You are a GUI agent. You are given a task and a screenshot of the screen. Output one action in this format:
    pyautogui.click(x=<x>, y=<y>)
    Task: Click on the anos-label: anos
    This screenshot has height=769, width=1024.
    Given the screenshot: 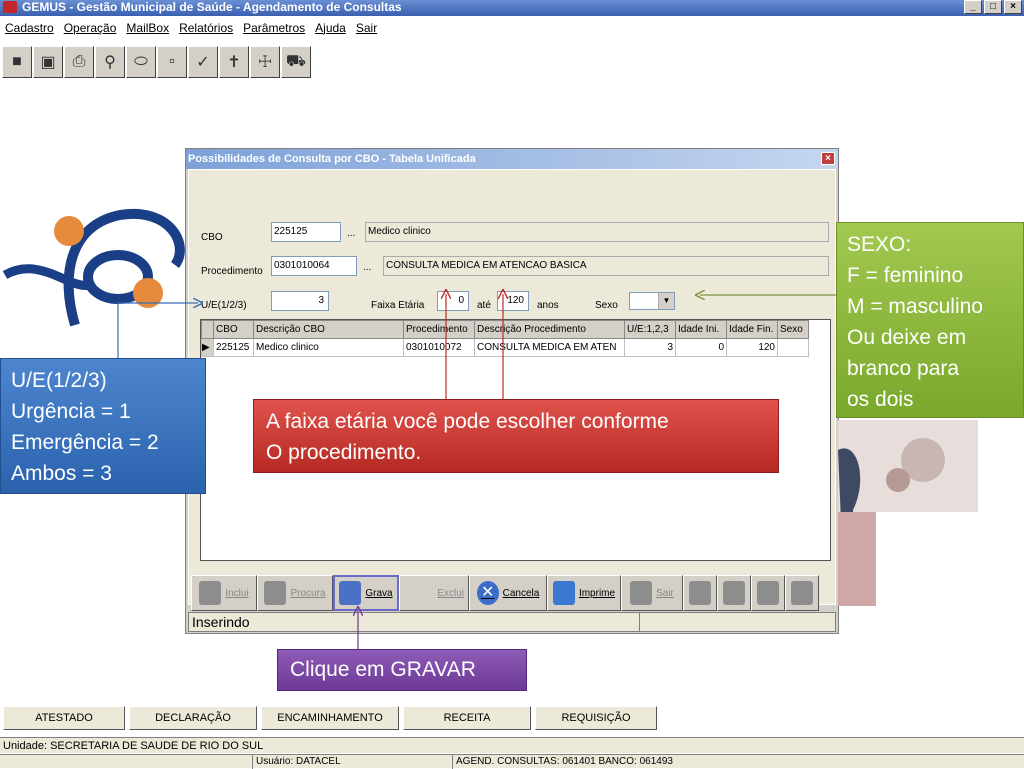 What is the action you would take?
    pyautogui.click(x=548, y=305)
    